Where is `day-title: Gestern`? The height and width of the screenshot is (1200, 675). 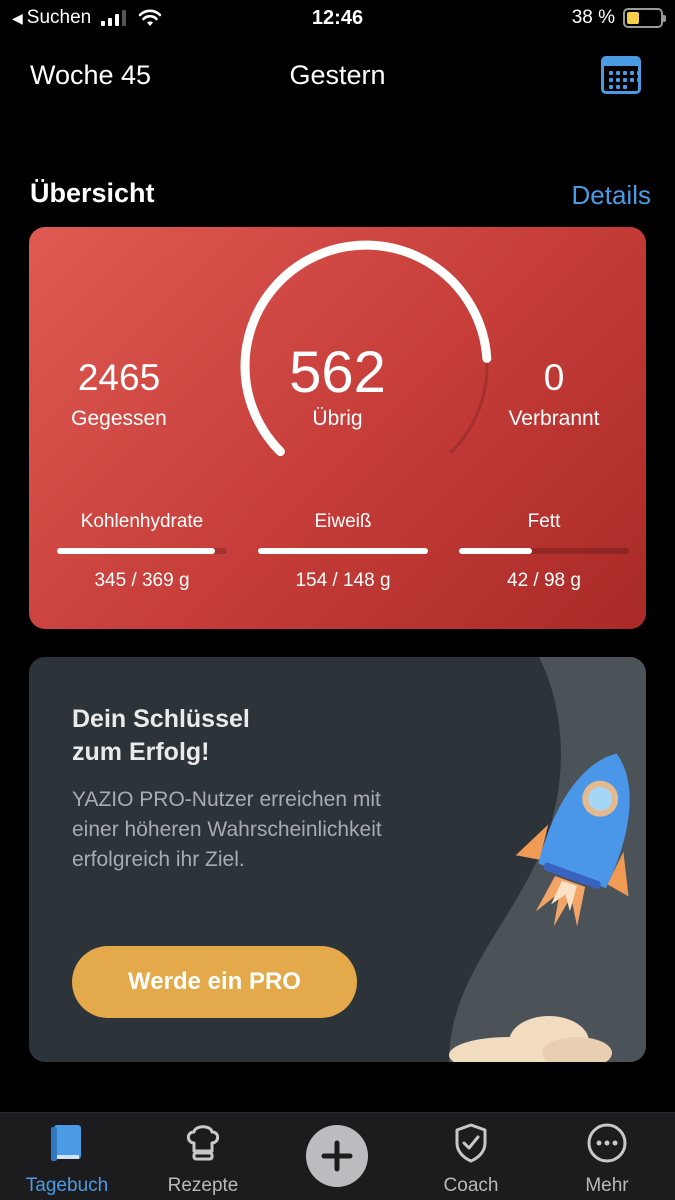
day-title: Gestern is located at coordinates (337, 75).